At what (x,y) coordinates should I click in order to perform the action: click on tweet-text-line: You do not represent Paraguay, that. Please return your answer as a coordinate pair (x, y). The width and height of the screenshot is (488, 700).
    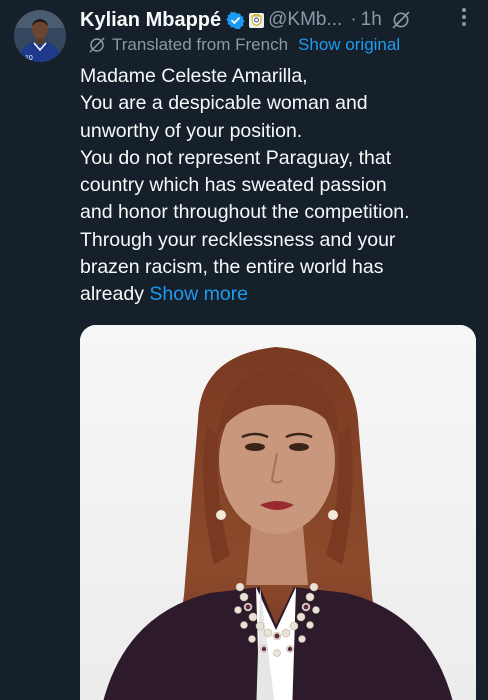
    Looking at the image, I should click on (236, 157).